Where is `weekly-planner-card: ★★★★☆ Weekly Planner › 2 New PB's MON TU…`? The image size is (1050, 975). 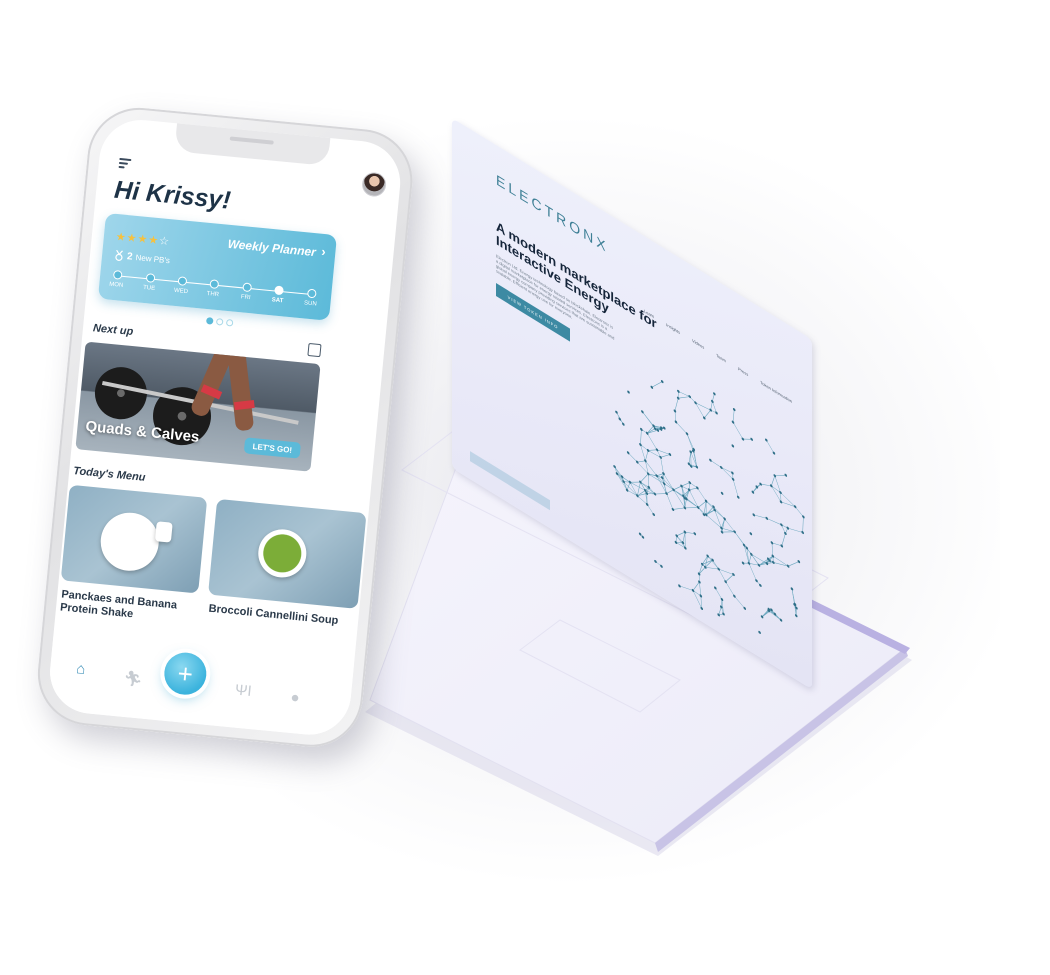 weekly-planner-card: ★★★★☆ Weekly Planner › 2 New PB's MON TU… is located at coordinates (217, 266).